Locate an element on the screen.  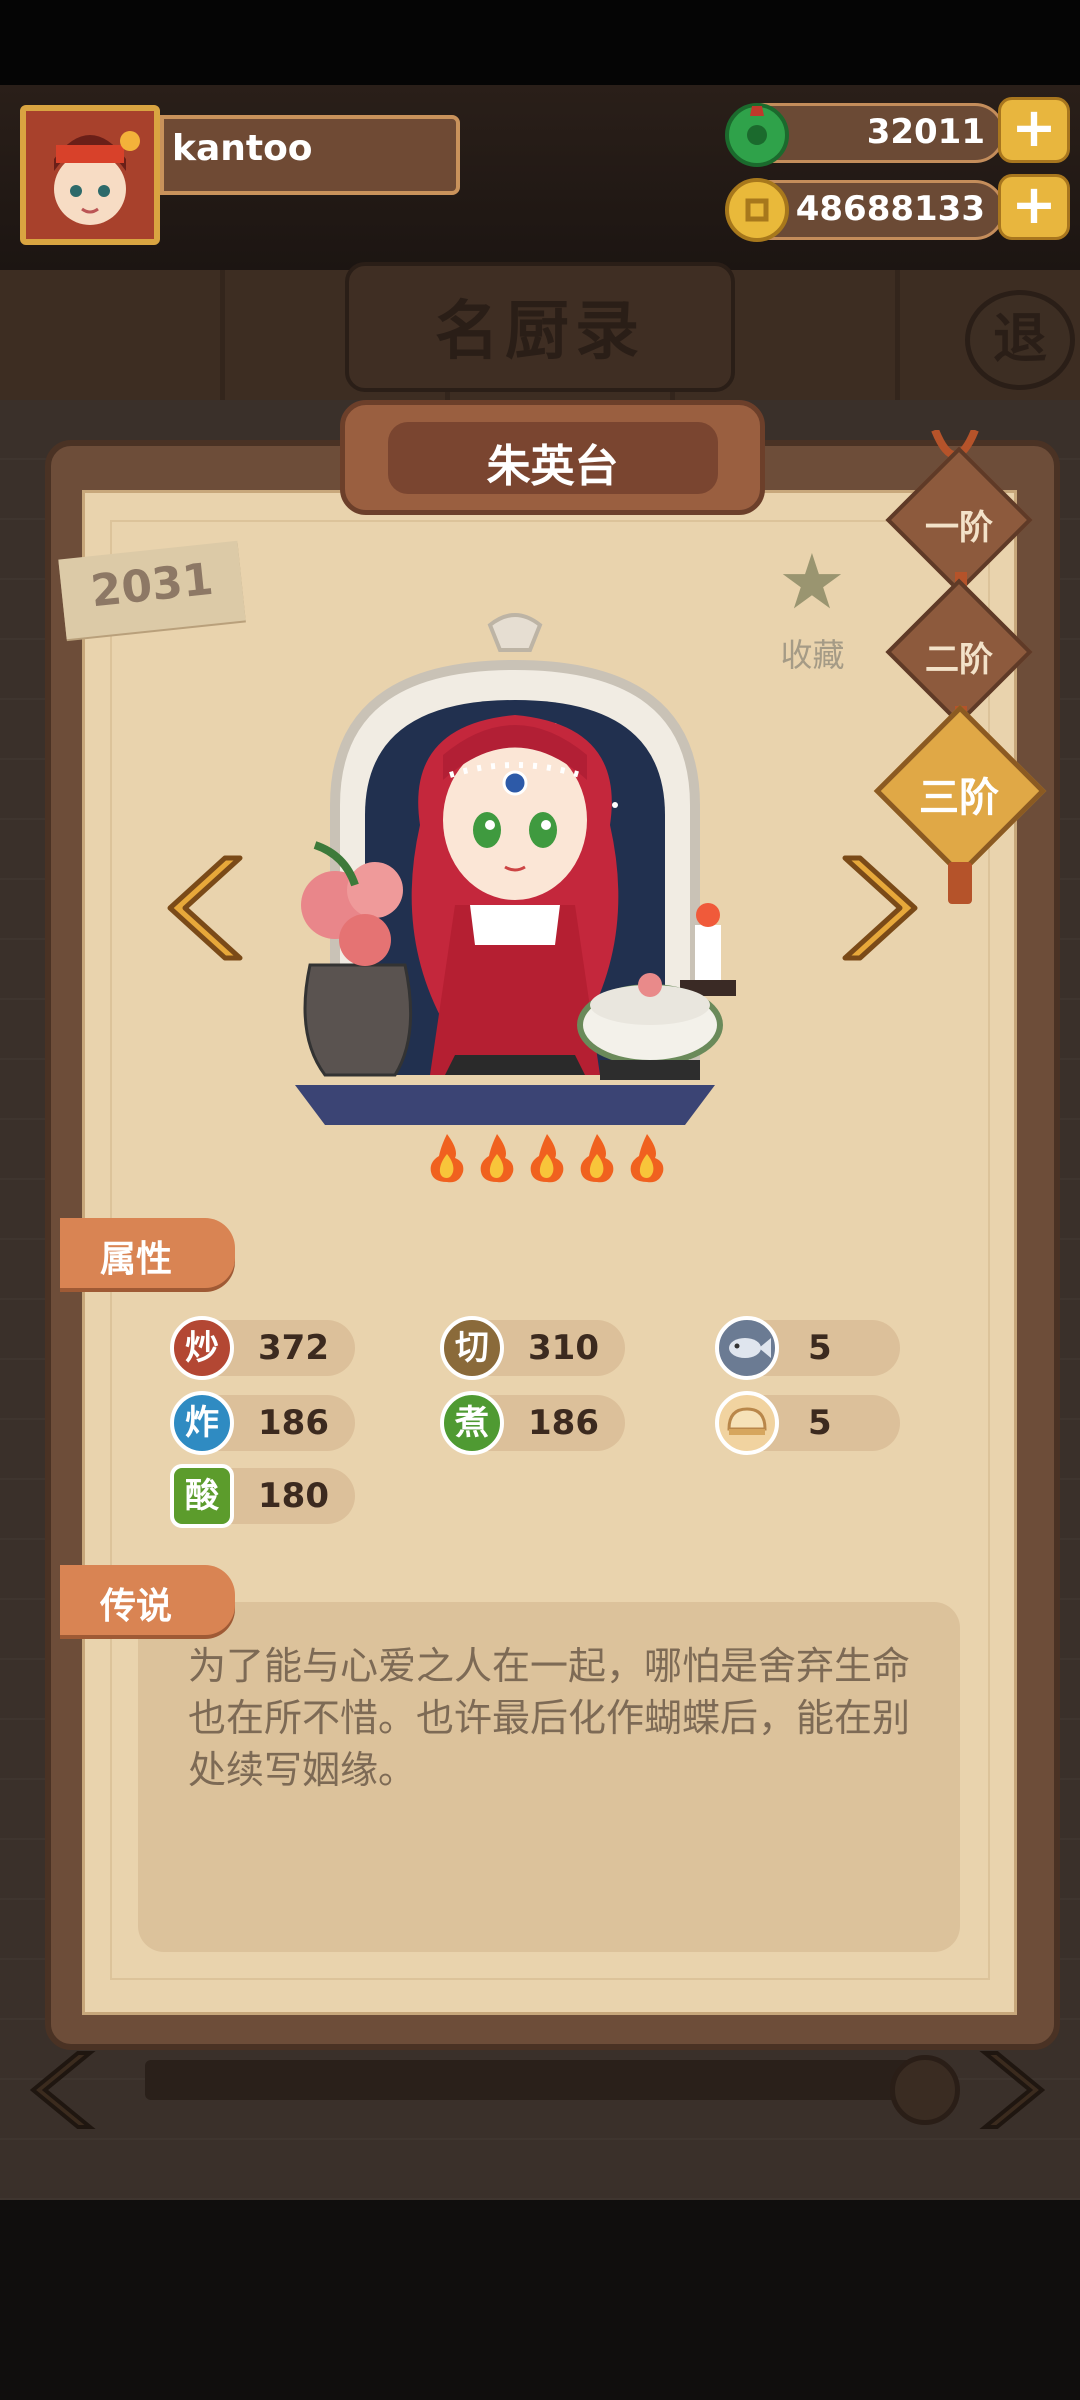
legend-heading: 传说 is located at coordinates (136, 1606).